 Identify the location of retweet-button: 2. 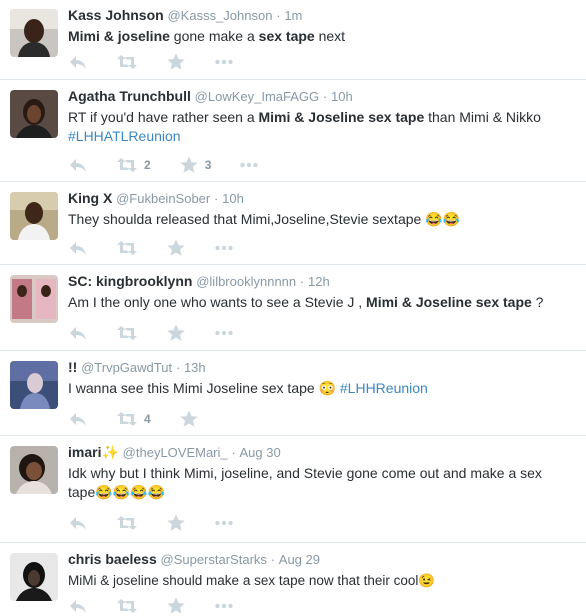
(133, 165).